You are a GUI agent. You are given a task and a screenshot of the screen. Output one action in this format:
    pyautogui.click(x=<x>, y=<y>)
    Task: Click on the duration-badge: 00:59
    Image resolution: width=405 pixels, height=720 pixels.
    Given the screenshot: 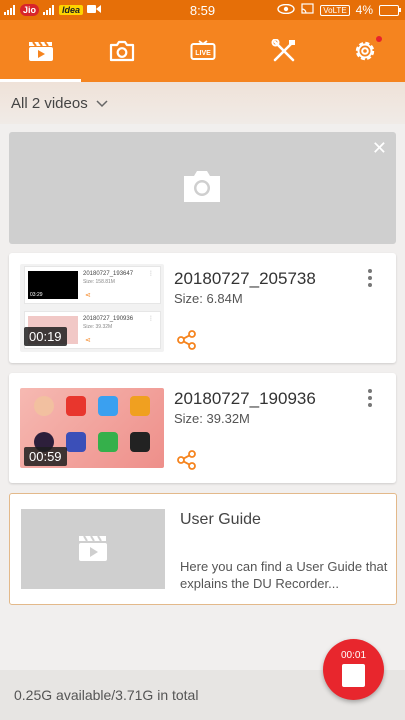 What is the action you would take?
    pyautogui.click(x=45, y=456)
    